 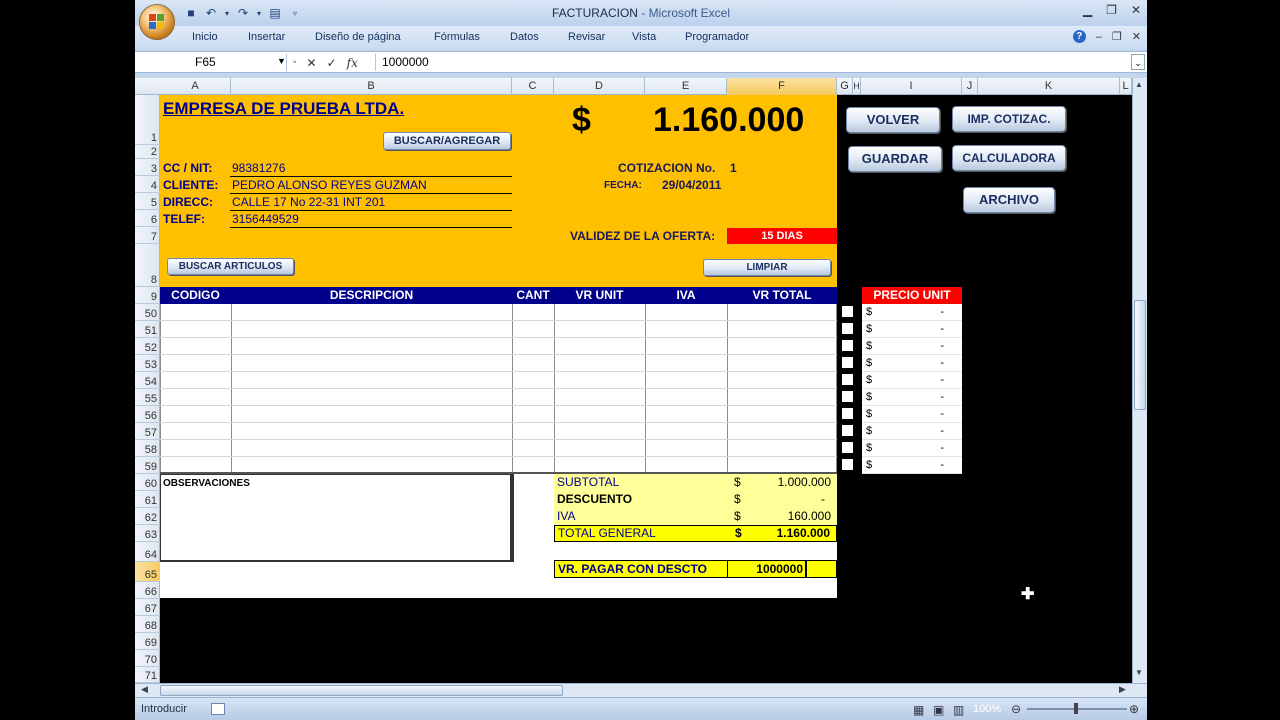 What do you see at coordinates (1136, 10) in the screenshot?
I see `close-icon: ✕` at bounding box center [1136, 10].